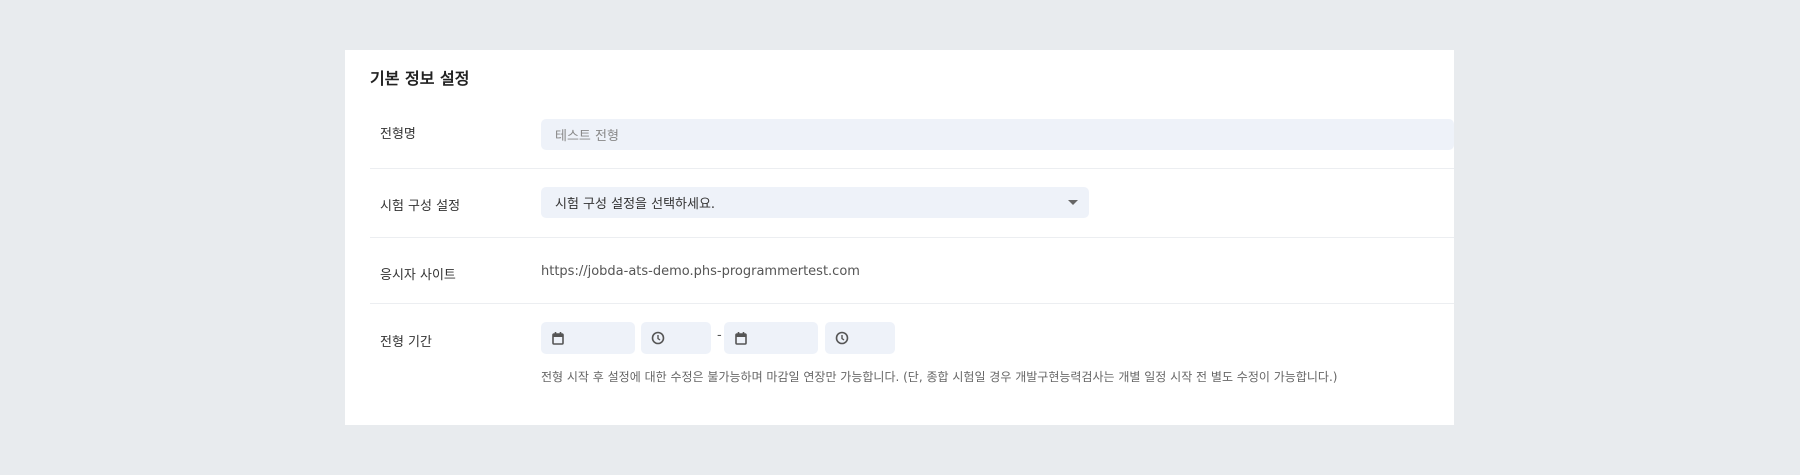 The width and height of the screenshot is (1800, 475). I want to click on section-title: 기본 정보 설정, so click(420, 78).